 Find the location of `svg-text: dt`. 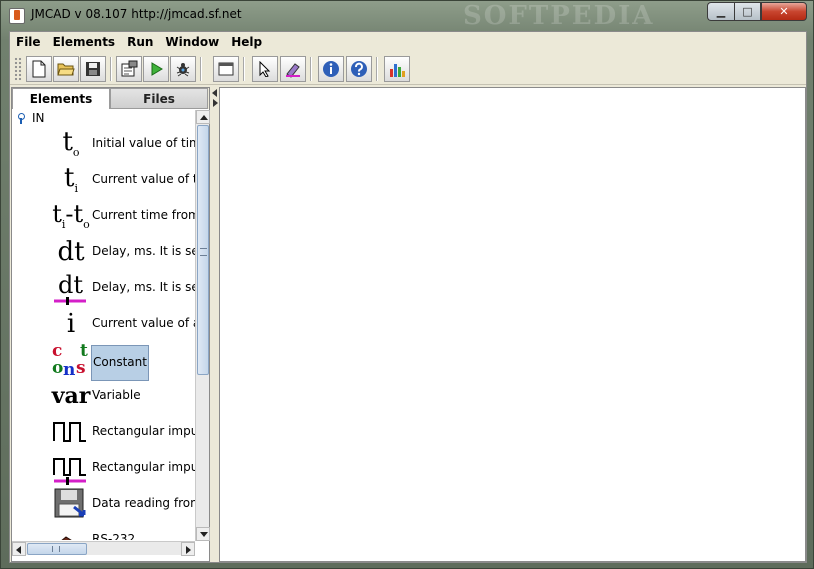

svg-text: dt is located at coordinates (70, 285).